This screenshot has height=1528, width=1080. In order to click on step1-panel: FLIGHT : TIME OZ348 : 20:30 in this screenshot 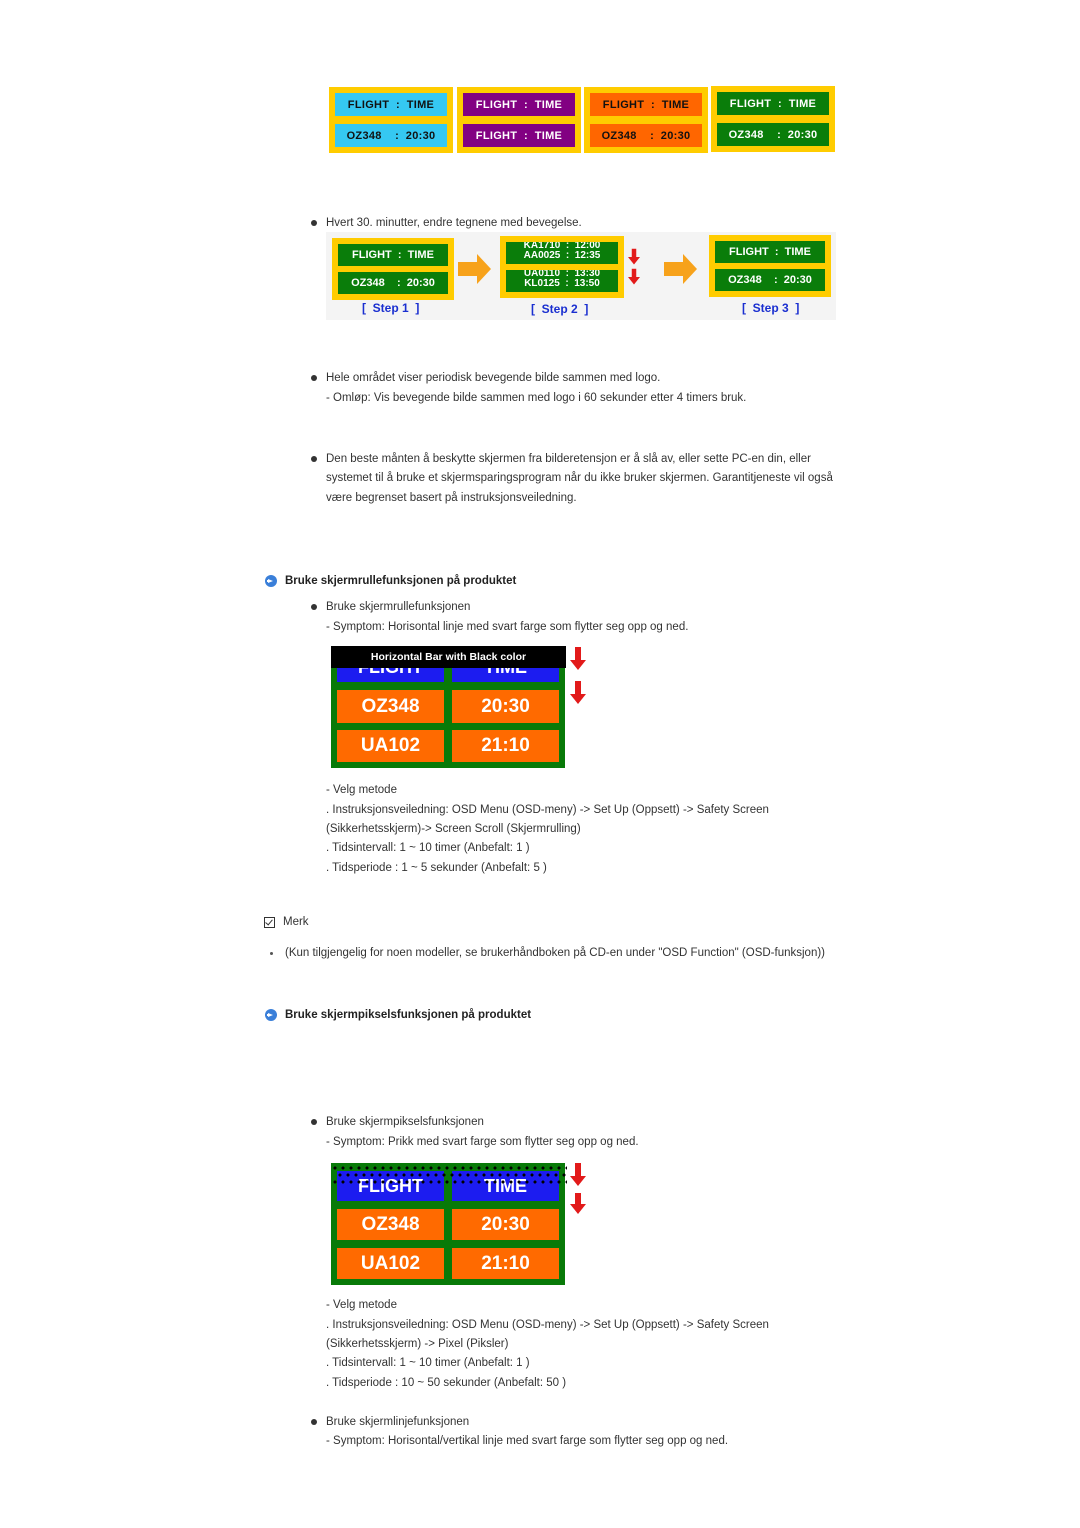, I will do `click(393, 269)`.